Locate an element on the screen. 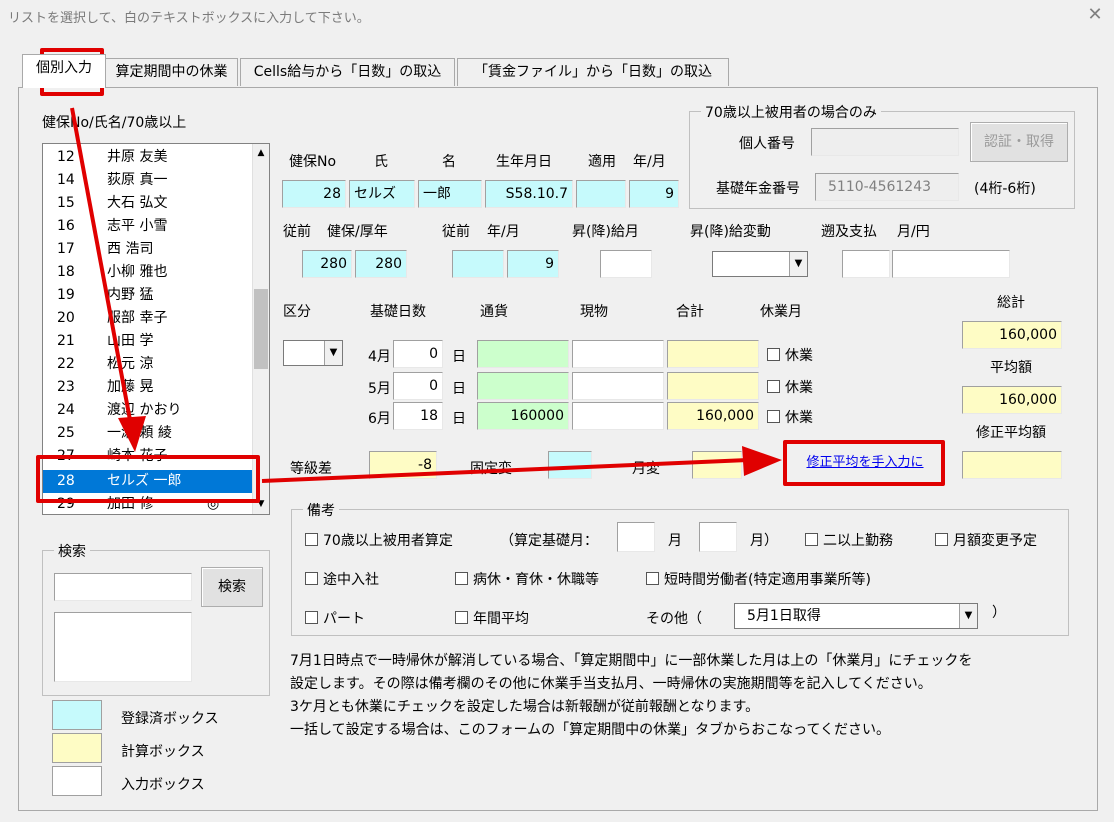  row-month-label: 5月 is located at coordinates (379, 389).